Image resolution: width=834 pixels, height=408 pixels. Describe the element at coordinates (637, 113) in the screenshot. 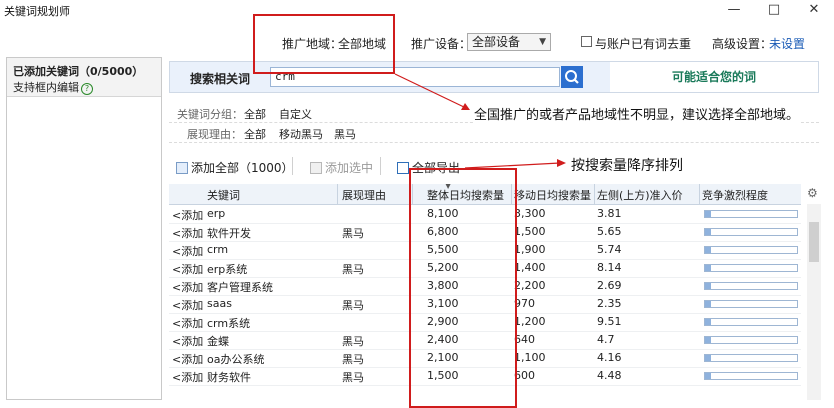

I see `region-note: 全国推广的或者产品地域性不明显，建议选择全部地域。` at that location.